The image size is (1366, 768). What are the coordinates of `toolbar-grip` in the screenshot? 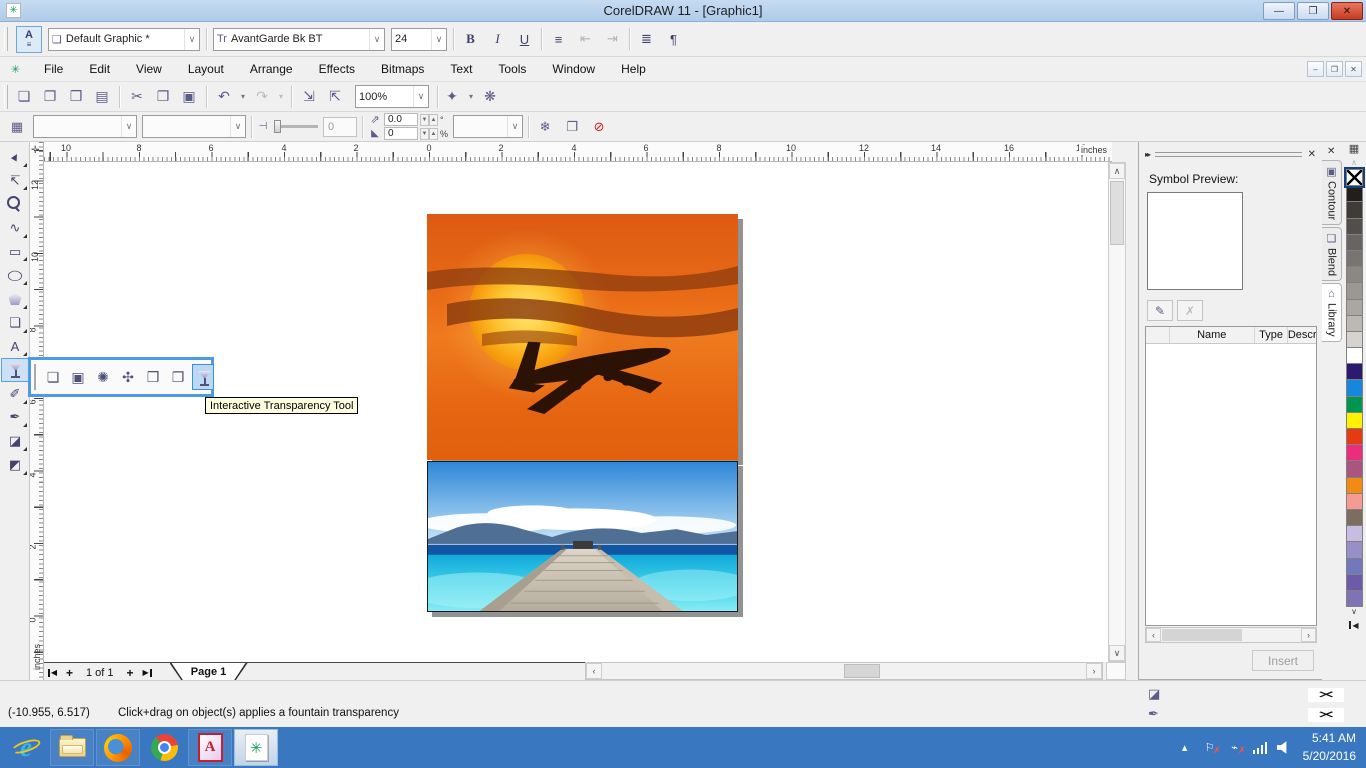 It's located at (6, 96).